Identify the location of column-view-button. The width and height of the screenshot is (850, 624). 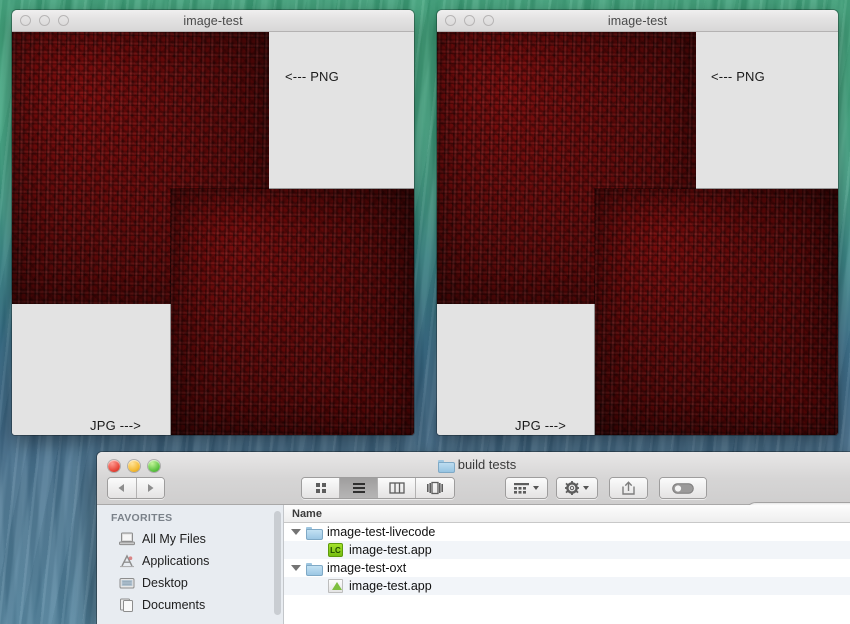
(397, 488).